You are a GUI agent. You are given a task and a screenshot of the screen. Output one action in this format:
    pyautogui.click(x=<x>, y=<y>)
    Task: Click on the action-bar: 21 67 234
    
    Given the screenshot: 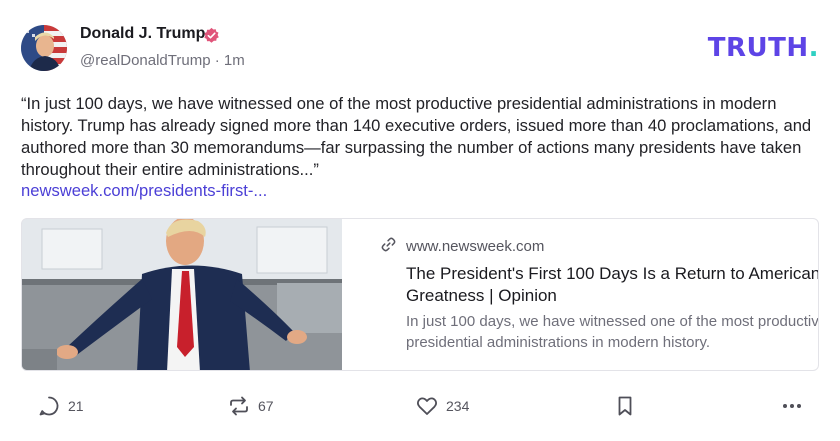 What is the action you would take?
    pyautogui.click(x=420, y=407)
    